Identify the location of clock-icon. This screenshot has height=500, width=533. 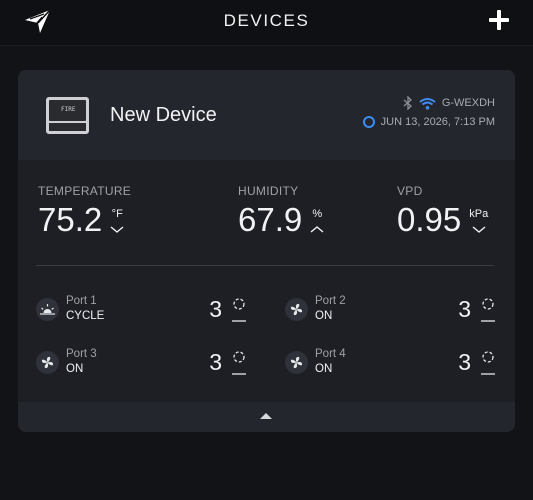
(368, 122).